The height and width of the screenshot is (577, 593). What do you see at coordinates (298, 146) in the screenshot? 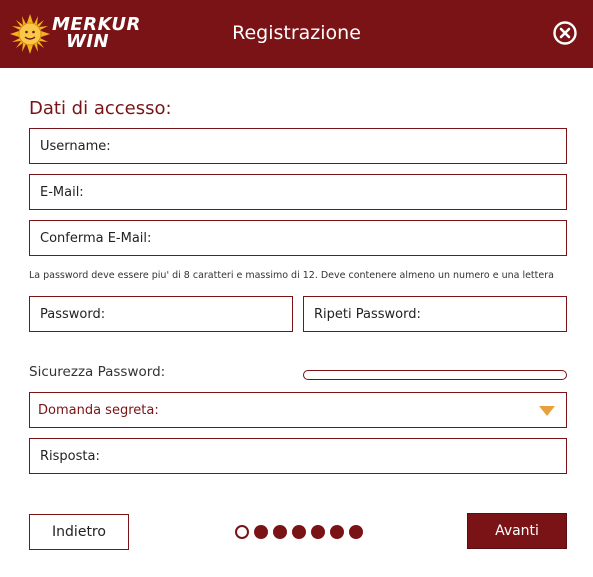
I see `username-field: Username:` at bounding box center [298, 146].